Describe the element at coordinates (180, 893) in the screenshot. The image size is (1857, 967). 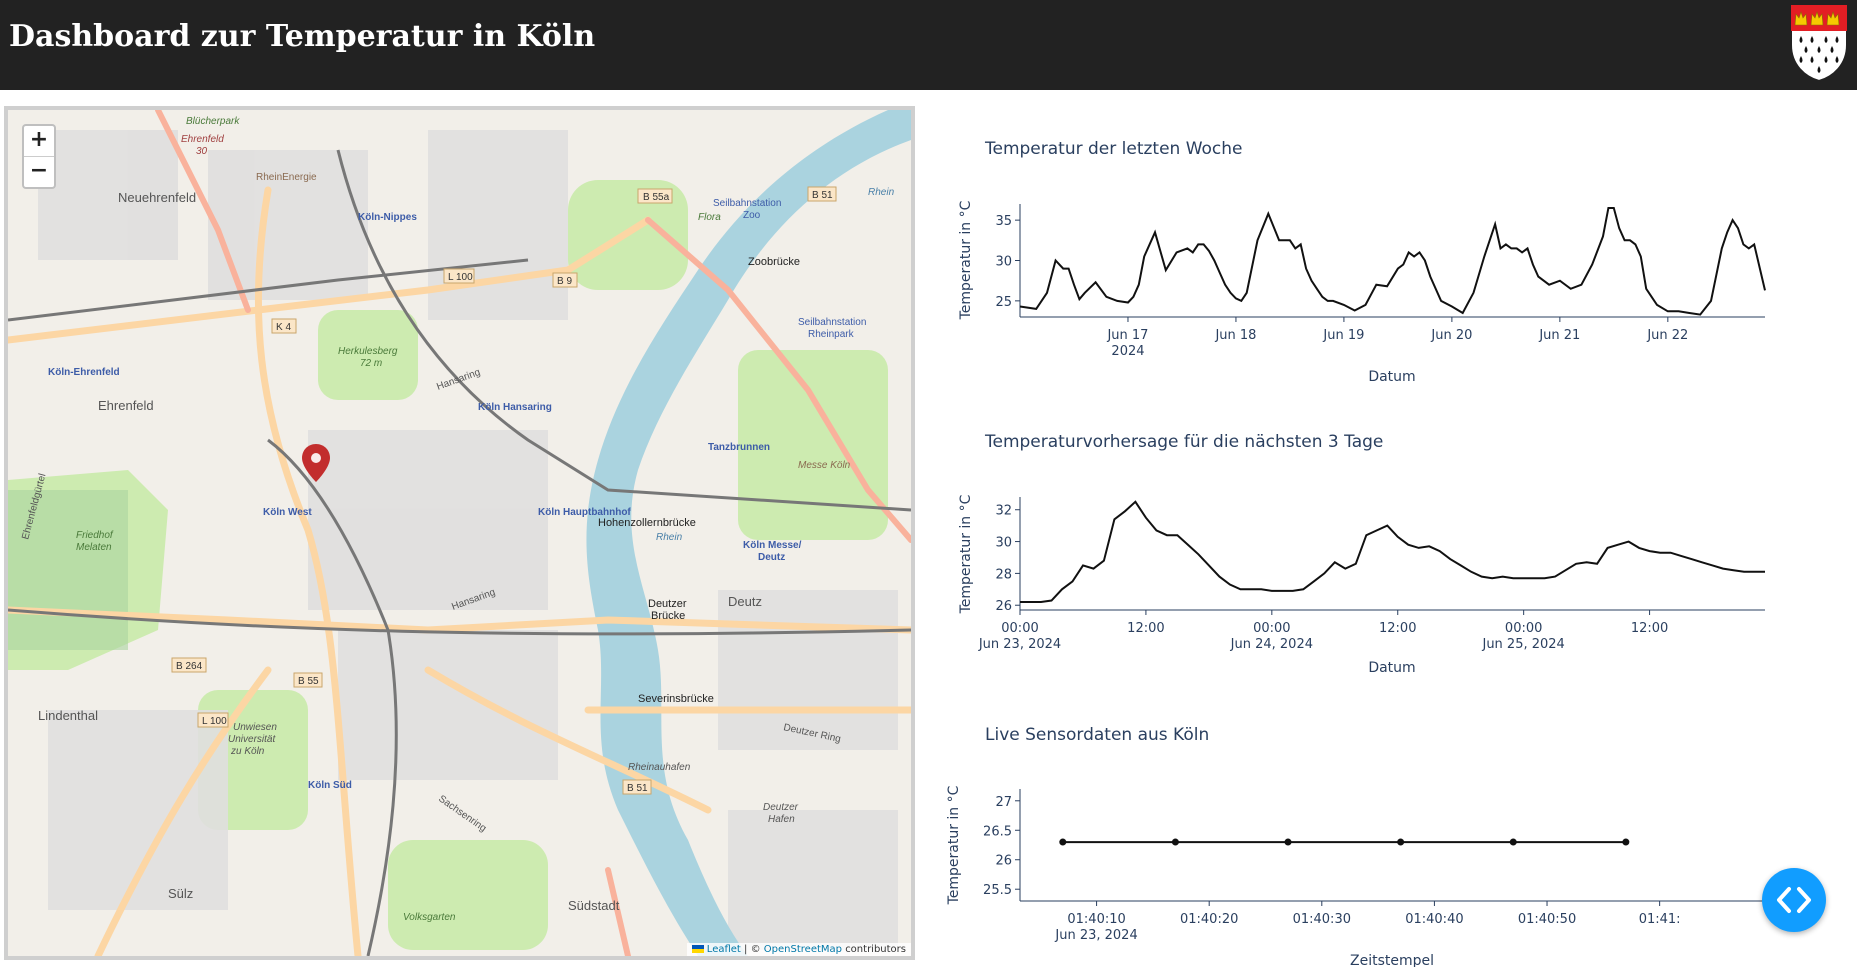
I see `label-suelz: Sülz` at that location.